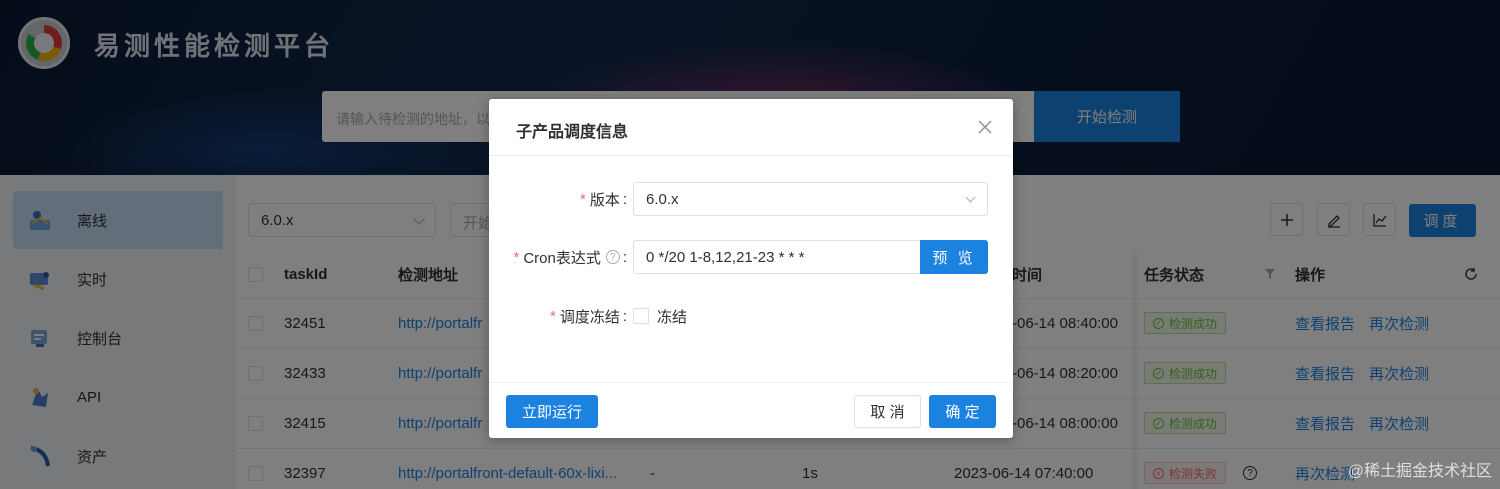  What do you see at coordinates (751, 316) in the screenshot?
I see `freeze-form-row: * 调度冻结: 冻结` at bounding box center [751, 316].